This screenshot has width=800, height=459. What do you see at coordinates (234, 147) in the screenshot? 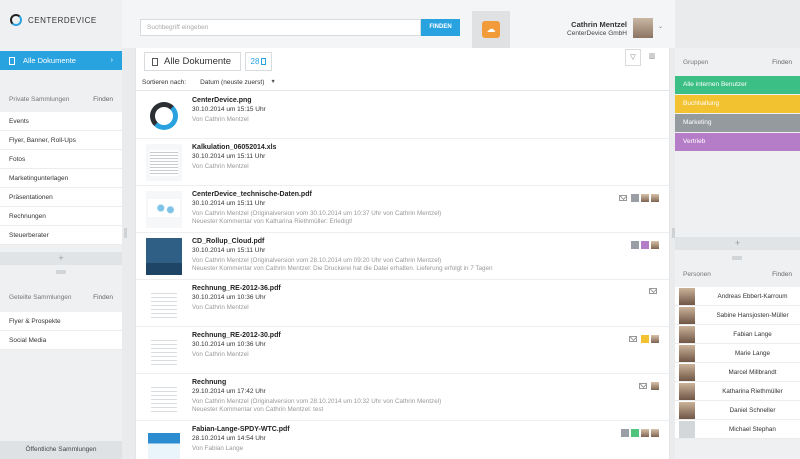
I see `document-name: Kalkulation_06052014.xls` at bounding box center [234, 147].